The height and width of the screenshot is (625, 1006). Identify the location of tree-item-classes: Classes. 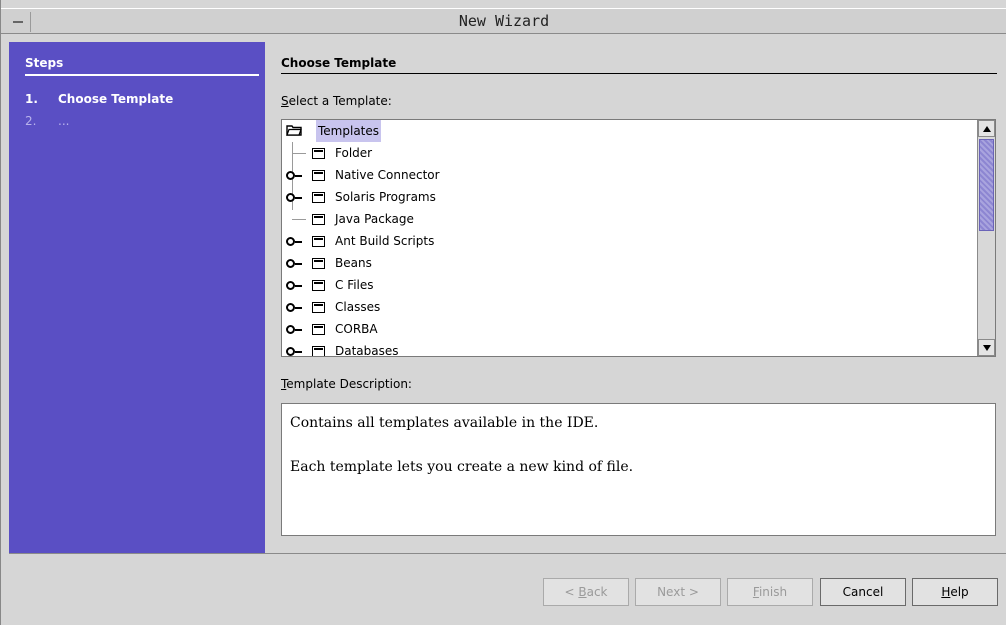
(629, 307).